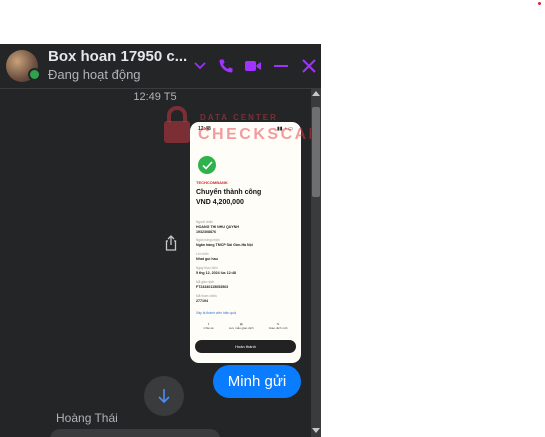 This screenshot has height=437, width=545. I want to click on close-icon, so click(309, 66).